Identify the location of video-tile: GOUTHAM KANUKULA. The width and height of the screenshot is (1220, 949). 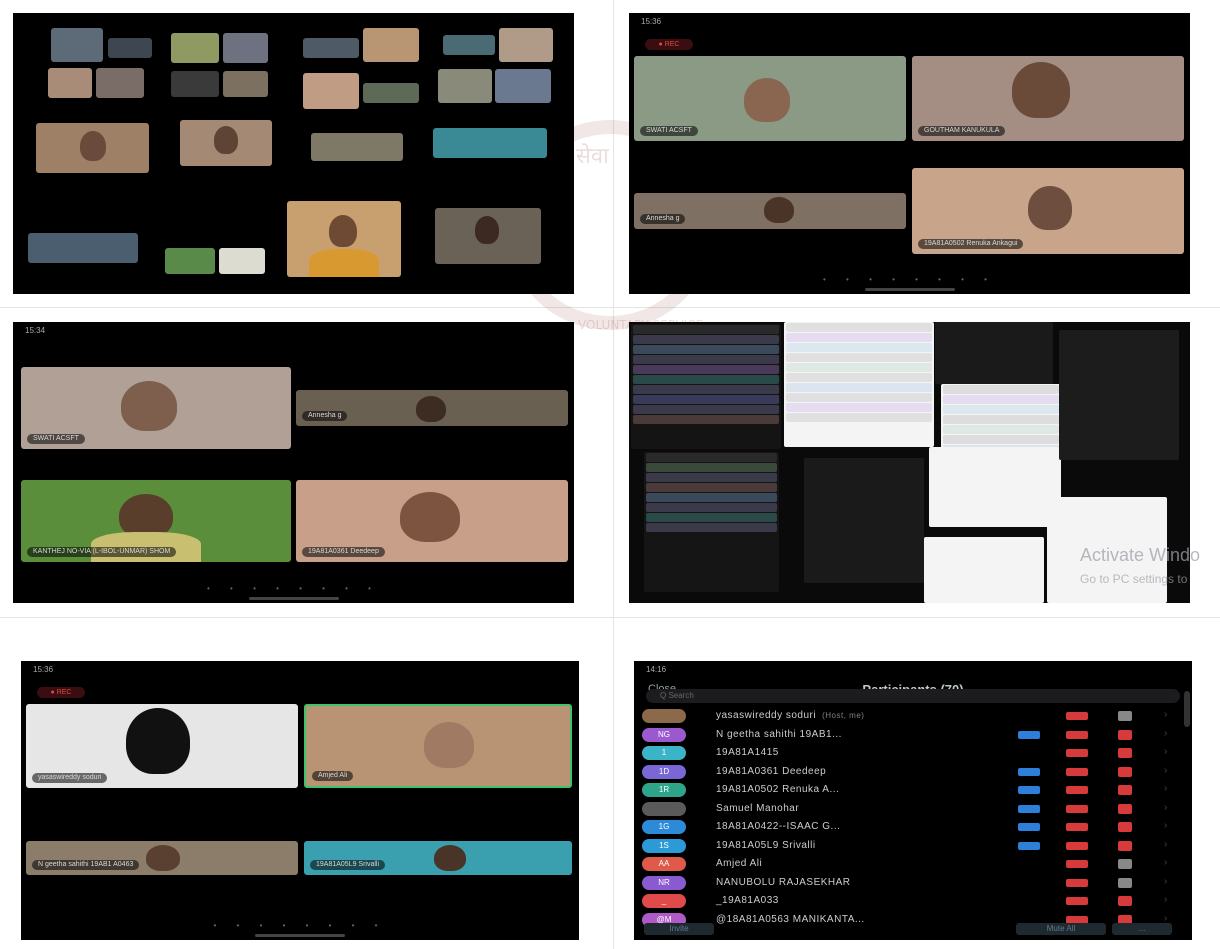
(1048, 98).